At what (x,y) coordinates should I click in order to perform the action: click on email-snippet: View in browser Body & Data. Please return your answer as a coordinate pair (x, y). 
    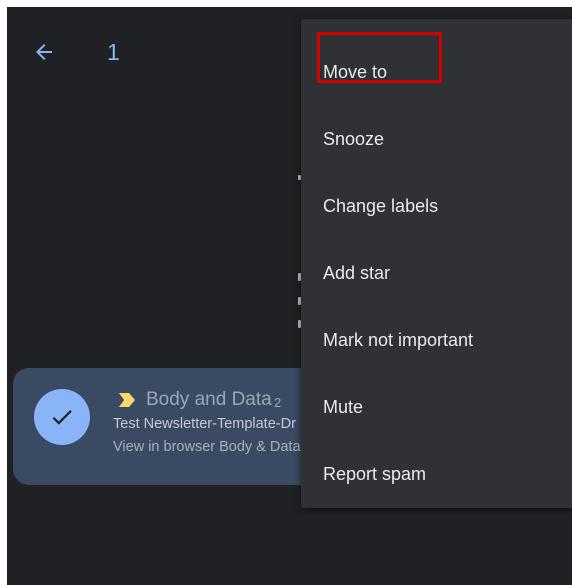
    Looking at the image, I should click on (207, 447).